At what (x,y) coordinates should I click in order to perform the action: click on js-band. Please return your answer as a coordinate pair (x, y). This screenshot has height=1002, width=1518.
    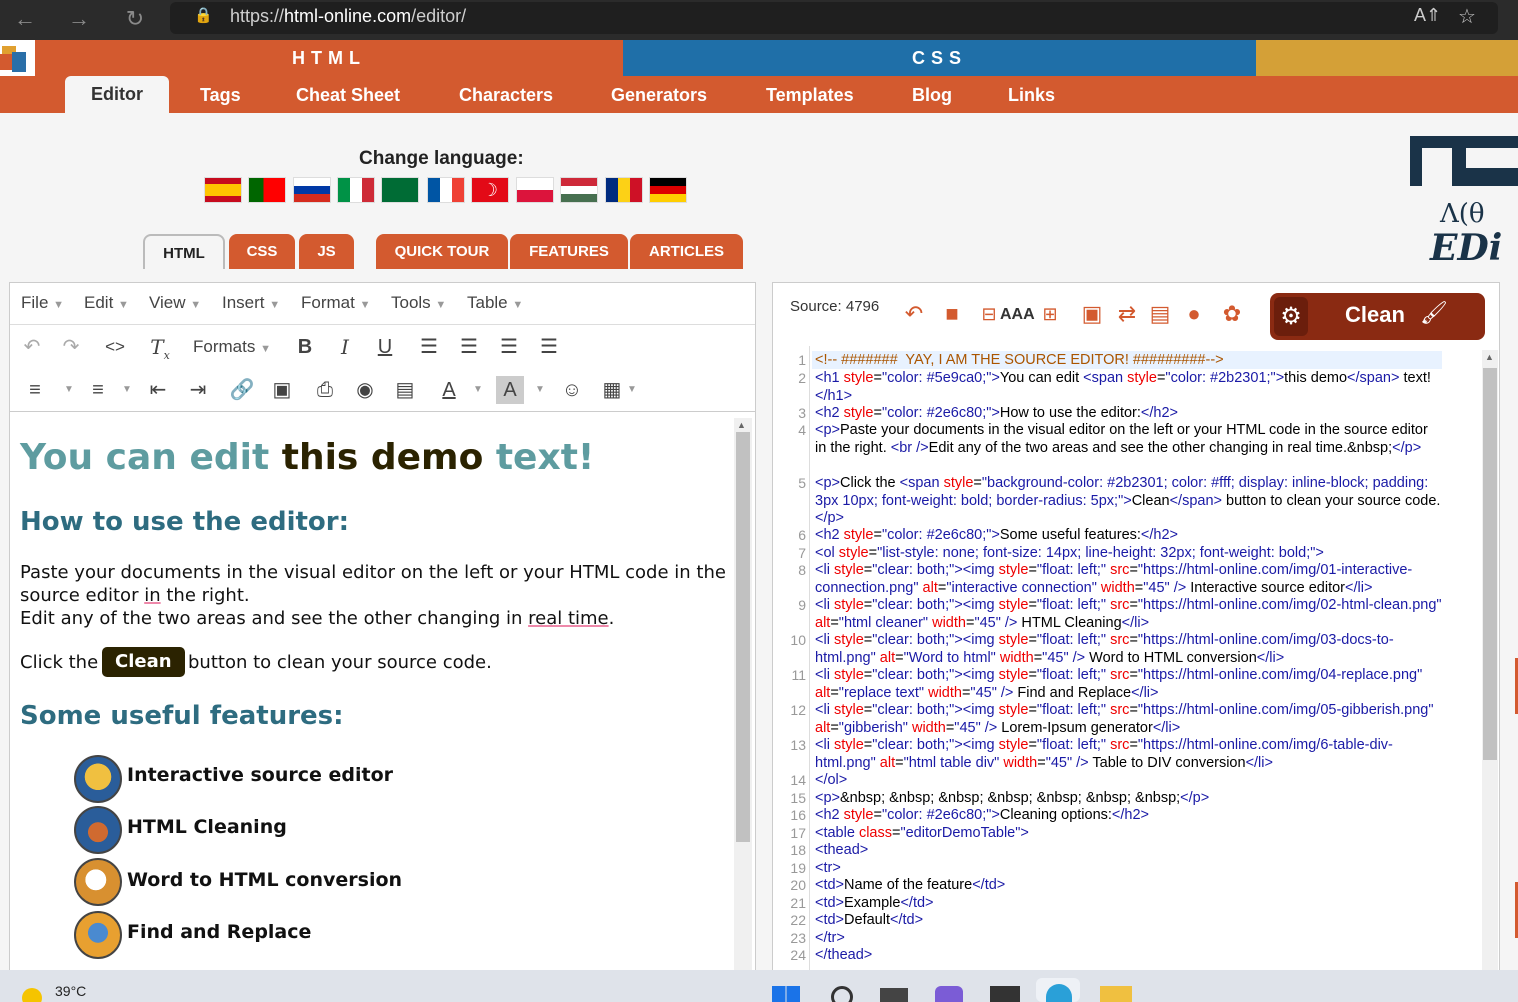
    Looking at the image, I should click on (1387, 58).